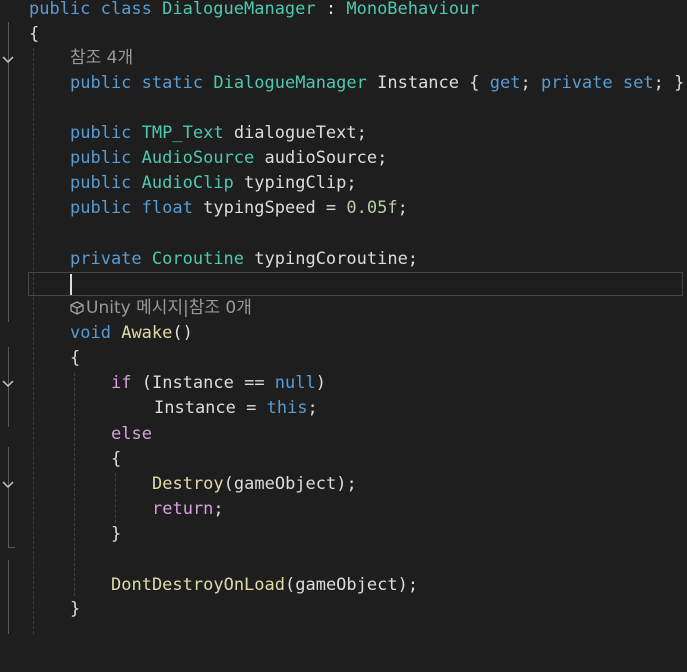 This screenshot has height=672, width=687. I want to click on condition: (Instance ==, so click(208, 383).